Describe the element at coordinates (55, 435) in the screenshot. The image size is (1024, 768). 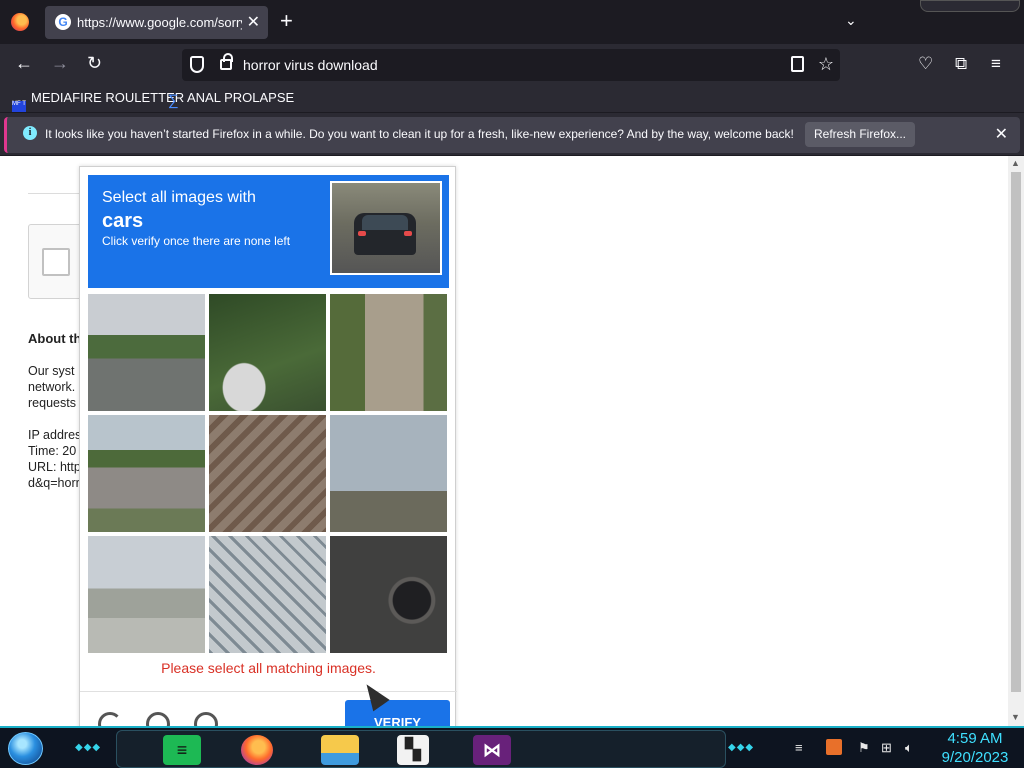
I see `about-line: IP addres` at that location.